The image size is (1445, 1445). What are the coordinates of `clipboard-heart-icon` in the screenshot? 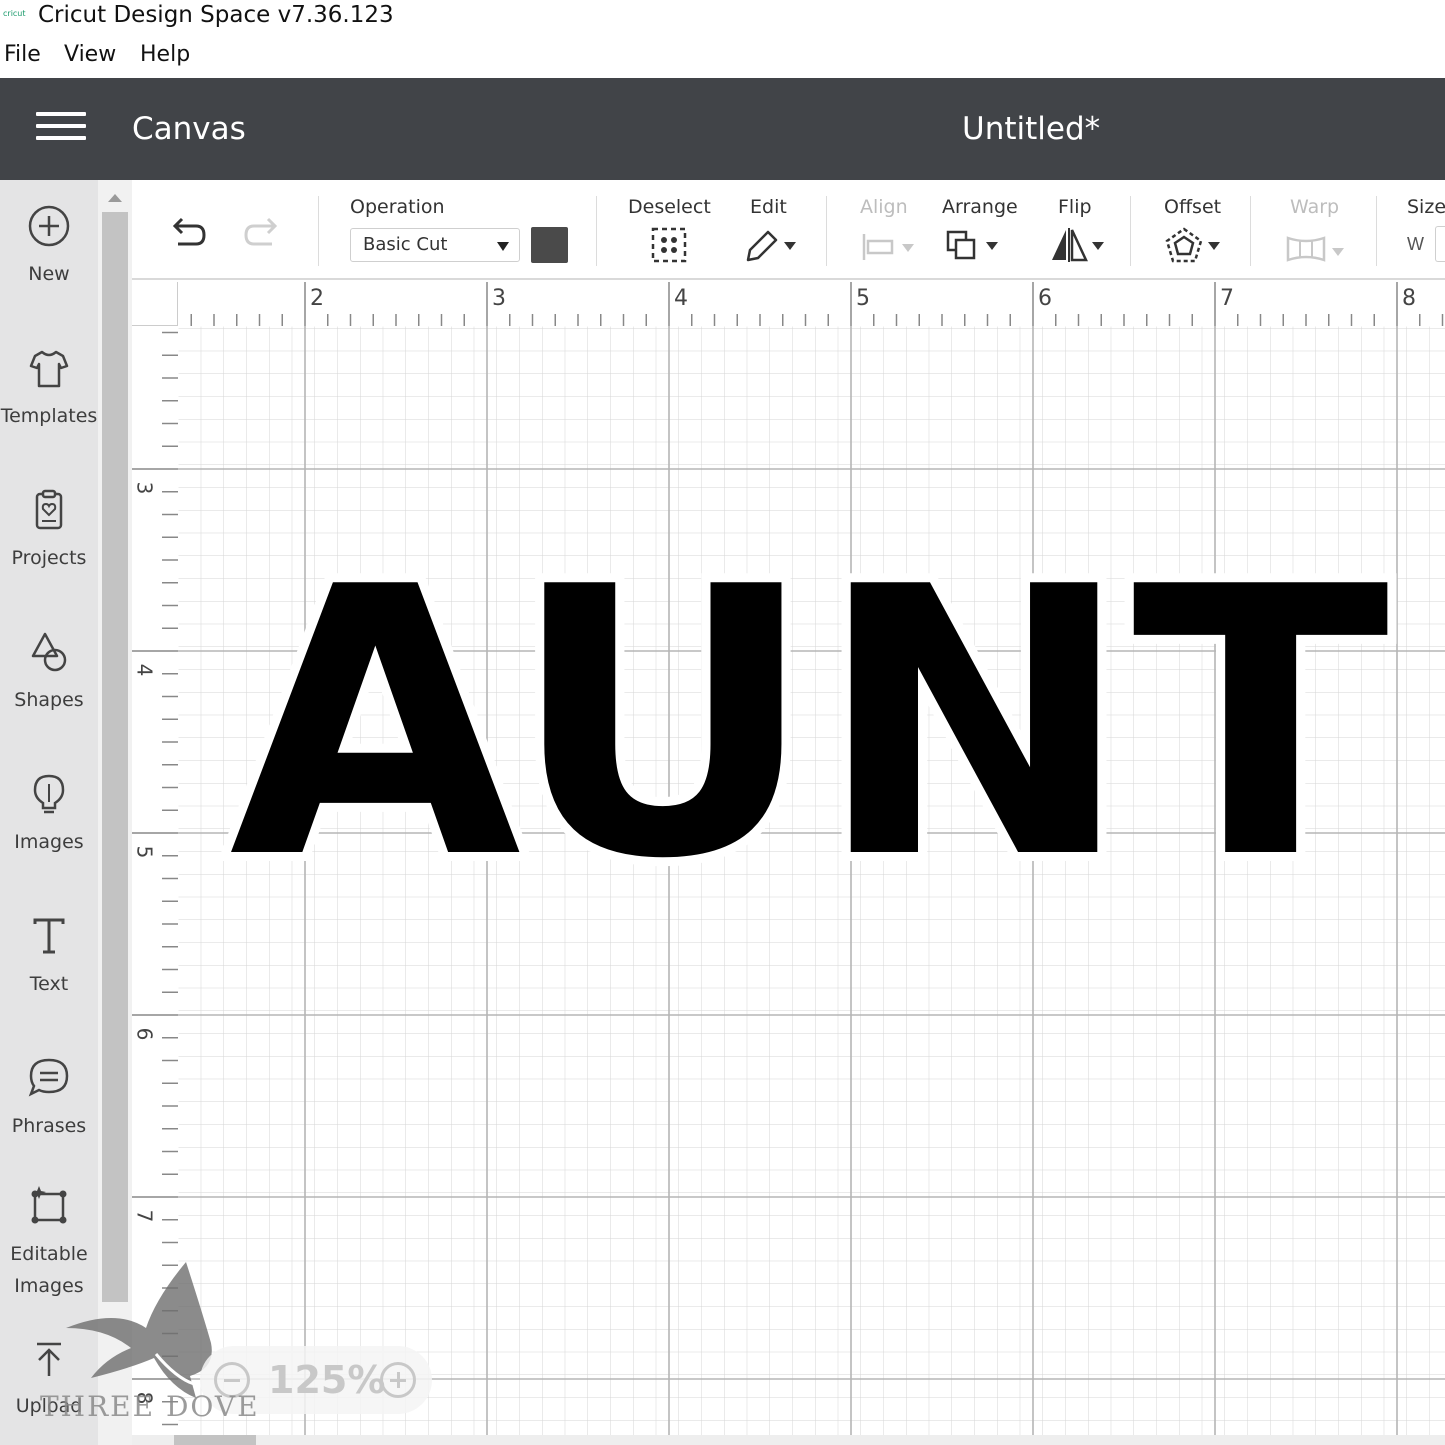 It's located at (49, 509).